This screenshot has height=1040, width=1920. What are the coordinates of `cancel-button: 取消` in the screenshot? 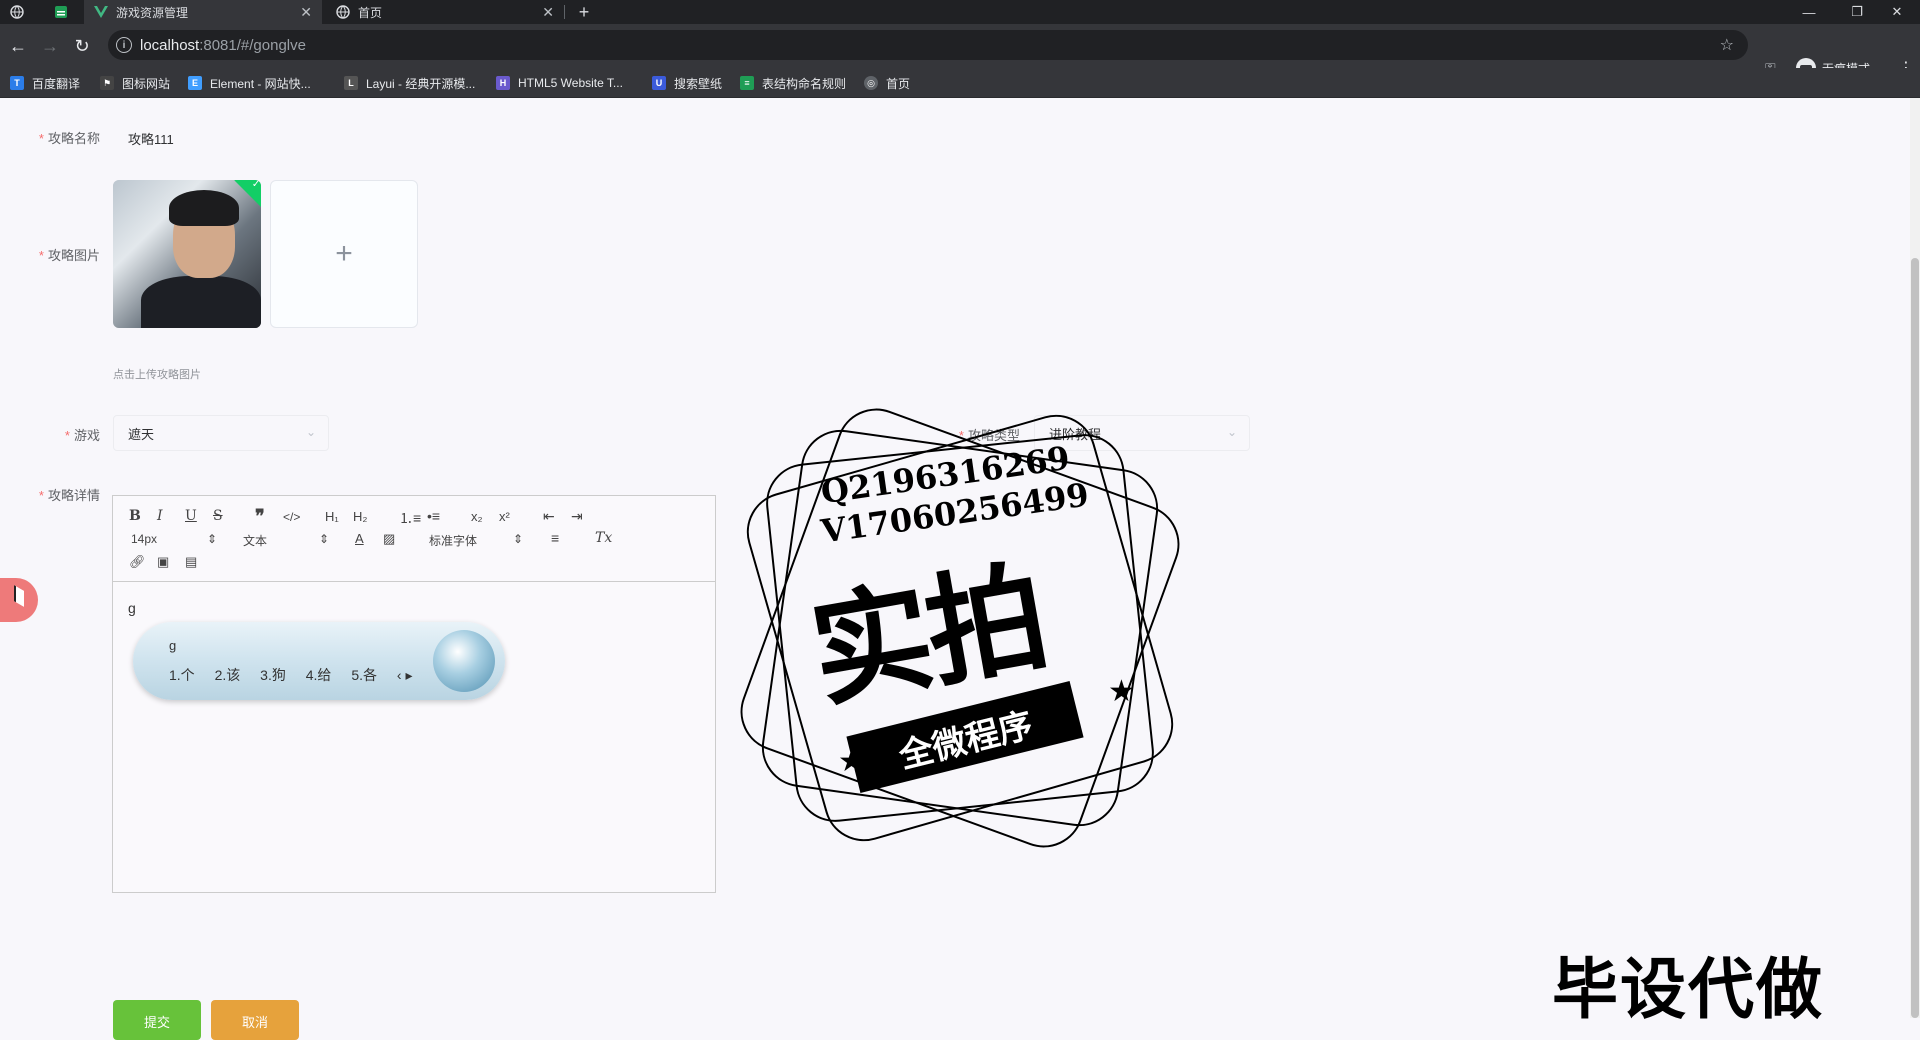 It's located at (255, 1020).